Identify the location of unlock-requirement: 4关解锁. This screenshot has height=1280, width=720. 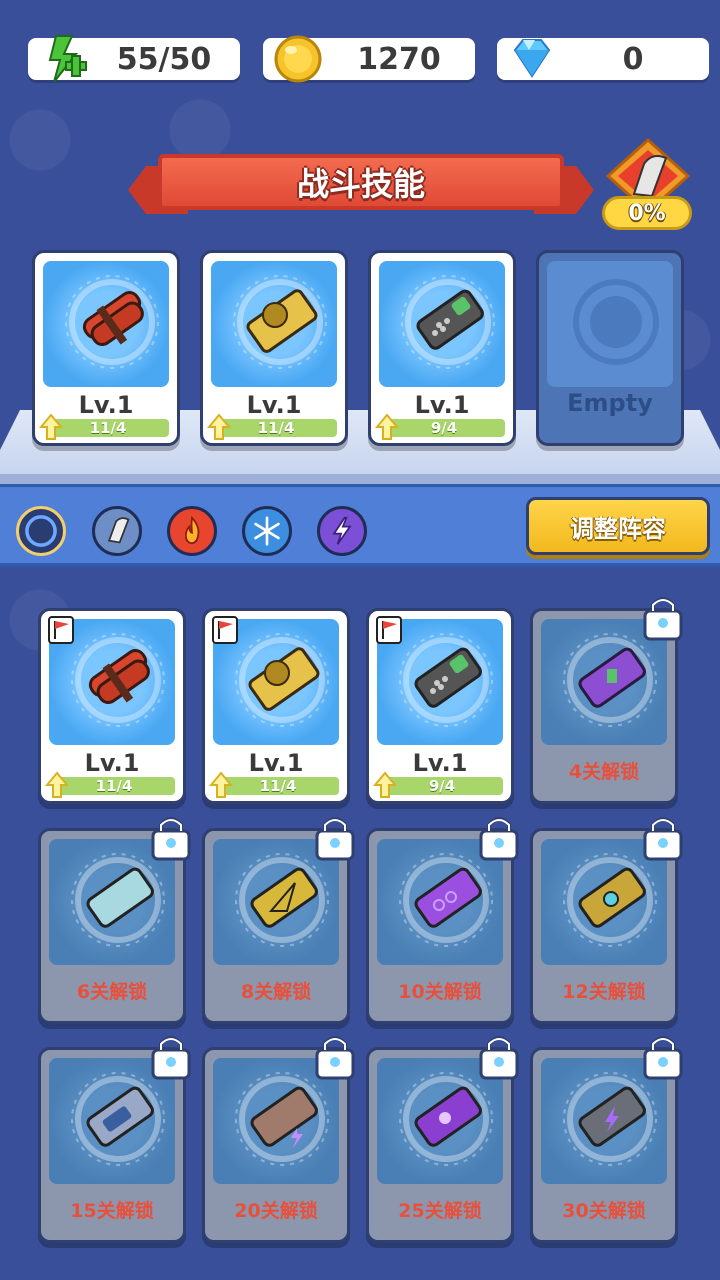
(604, 772).